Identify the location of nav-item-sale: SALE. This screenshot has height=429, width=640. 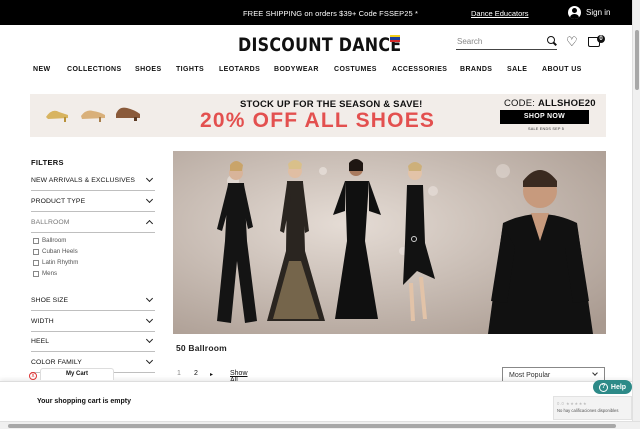
(517, 69).